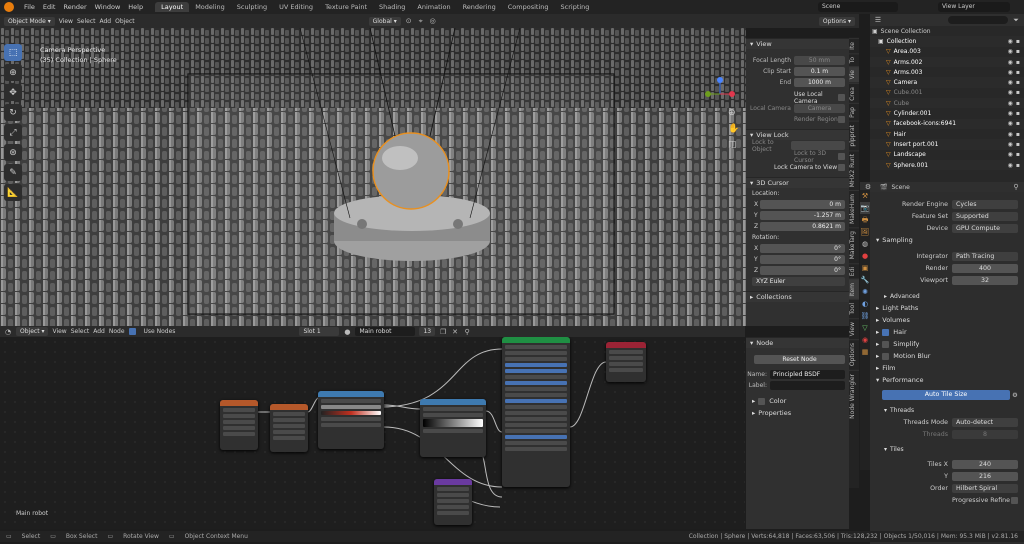 The width and height of the screenshot is (1024, 544). I want to click on node-name-field: Principled BSDF, so click(807, 374).